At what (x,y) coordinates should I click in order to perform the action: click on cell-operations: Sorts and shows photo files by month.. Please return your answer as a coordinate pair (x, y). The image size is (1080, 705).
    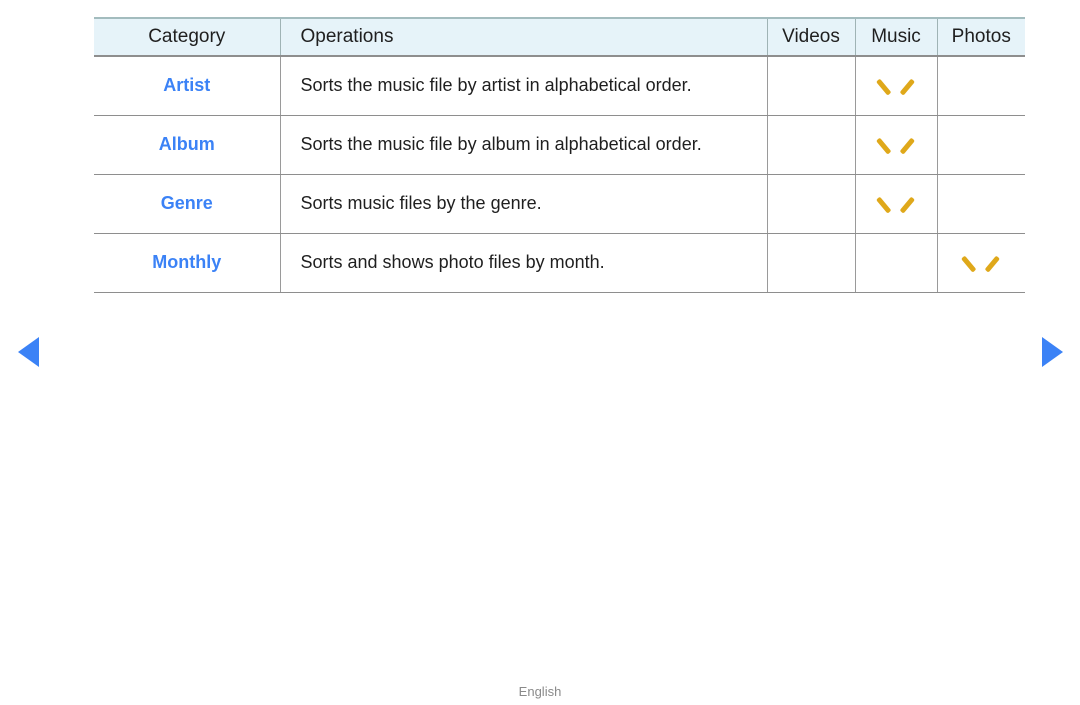
    Looking at the image, I should click on (523, 263).